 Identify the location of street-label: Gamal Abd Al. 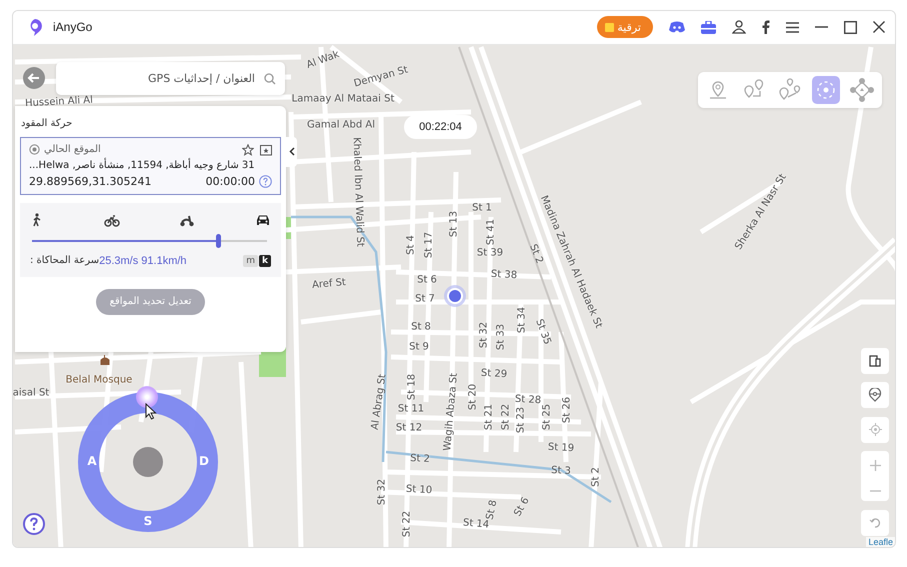
(341, 124).